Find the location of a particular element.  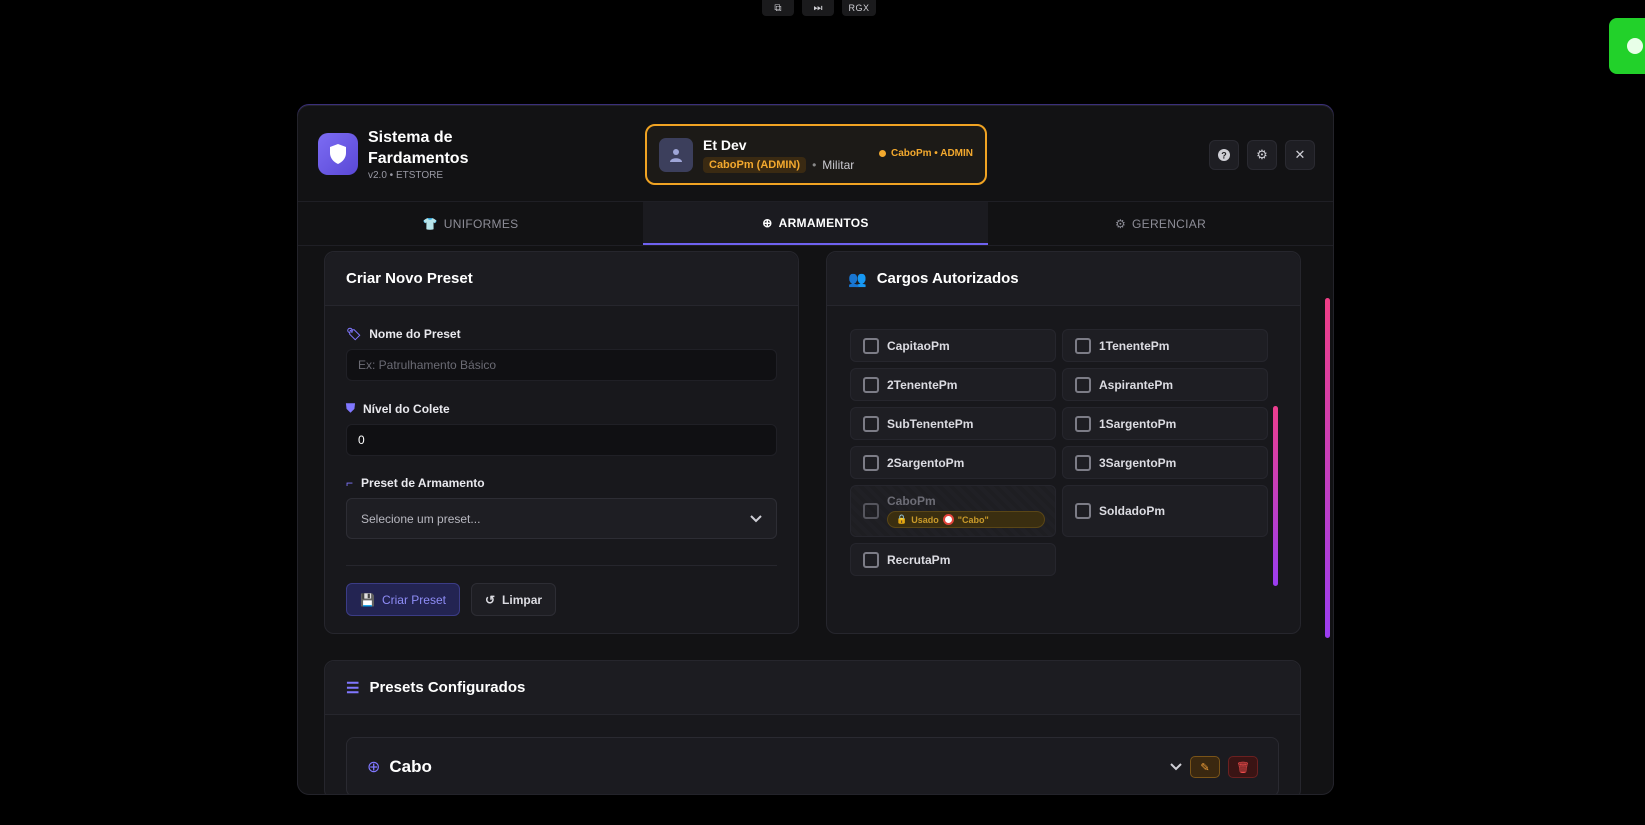

gun-icon: ⌐ is located at coordinates (350, 483).